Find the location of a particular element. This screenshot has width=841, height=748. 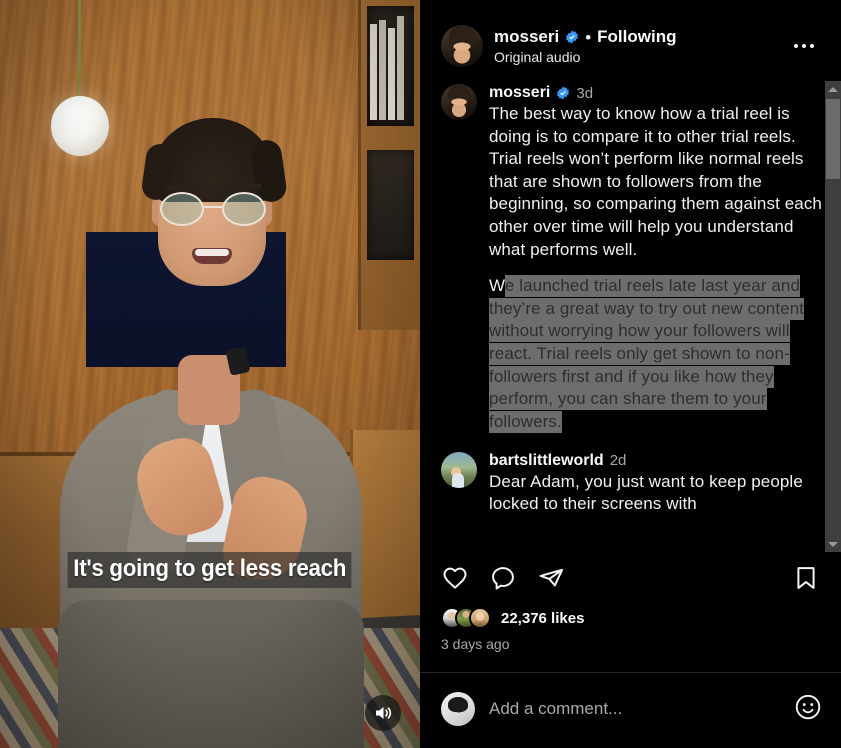

heart-icon is located at coordinates (455, 578).